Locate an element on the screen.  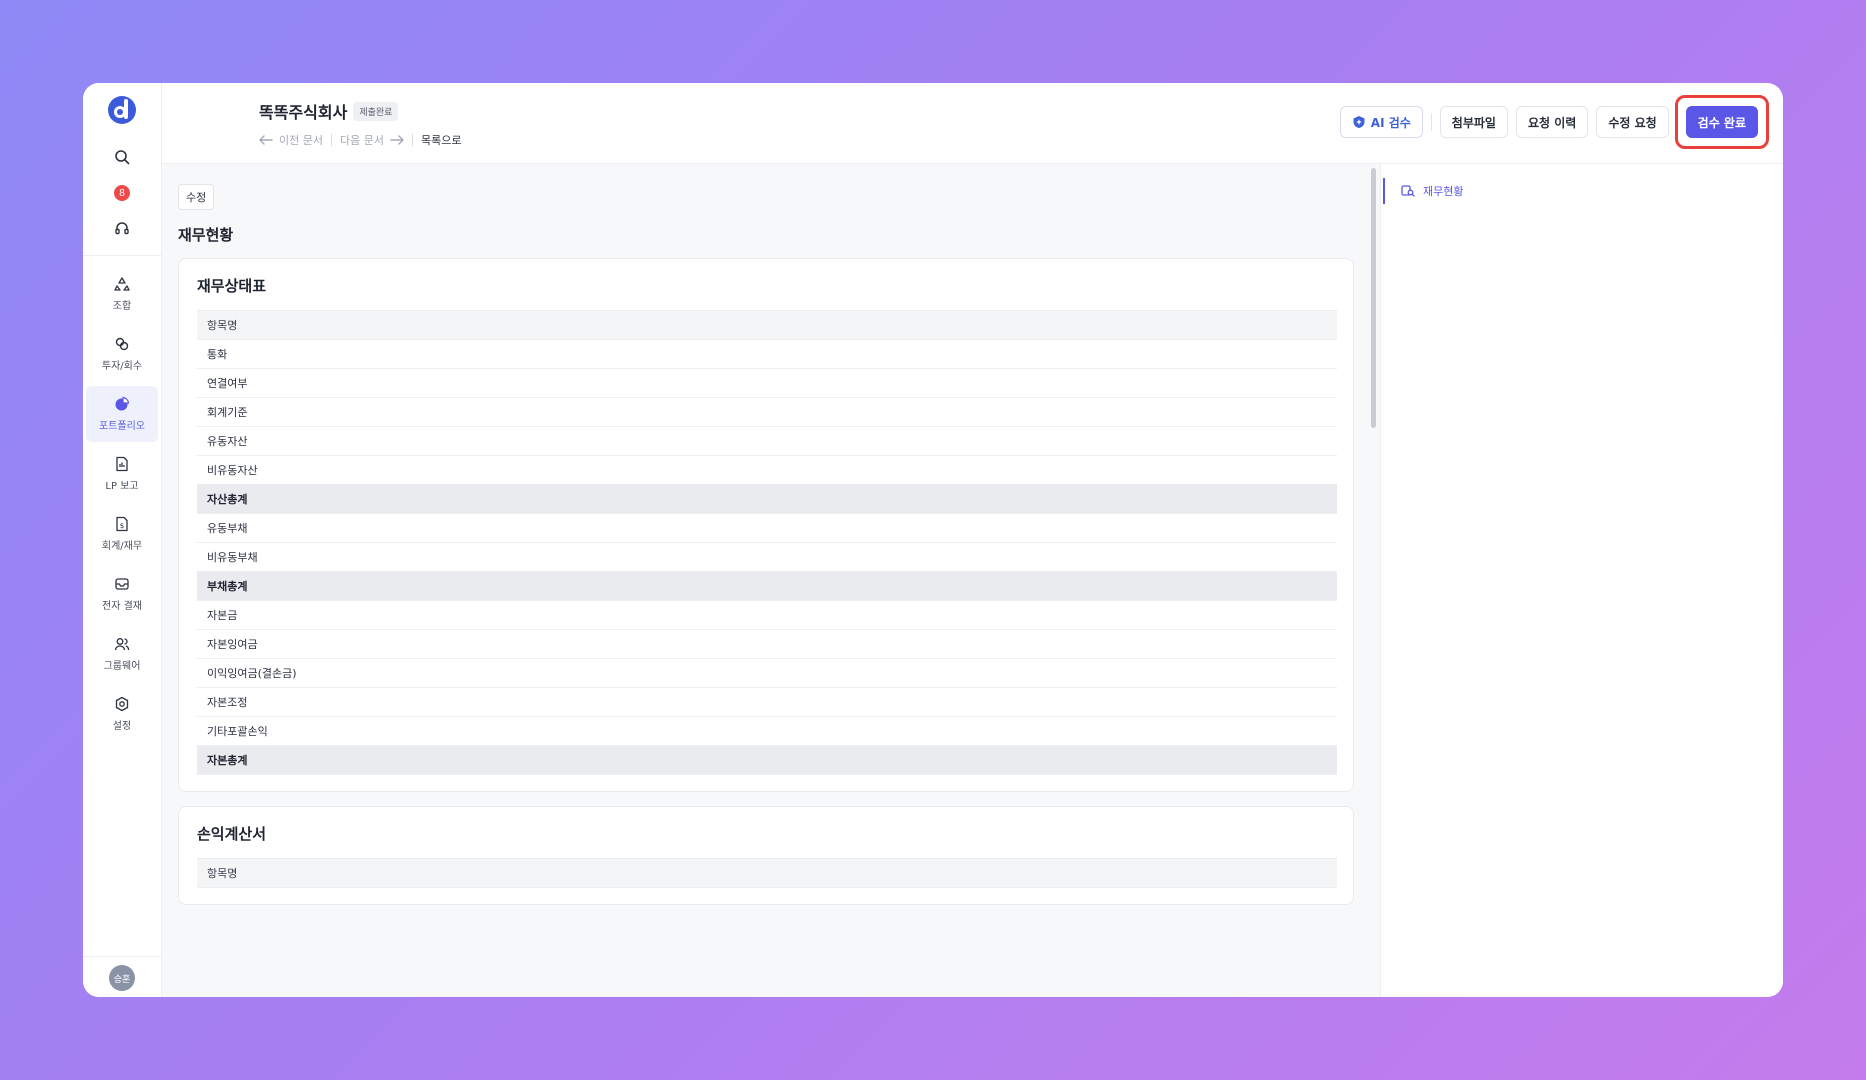
nav-item-settings: 설정 is located at coordinates (122, 714).